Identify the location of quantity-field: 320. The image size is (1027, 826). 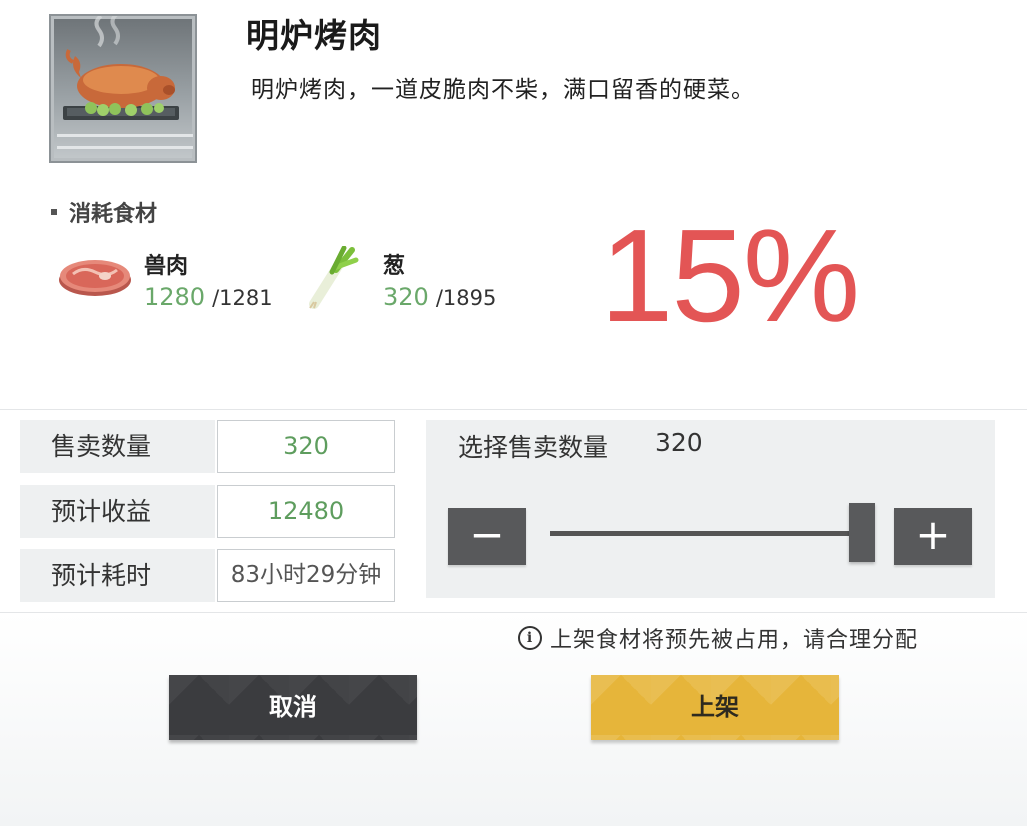
(306, 446).